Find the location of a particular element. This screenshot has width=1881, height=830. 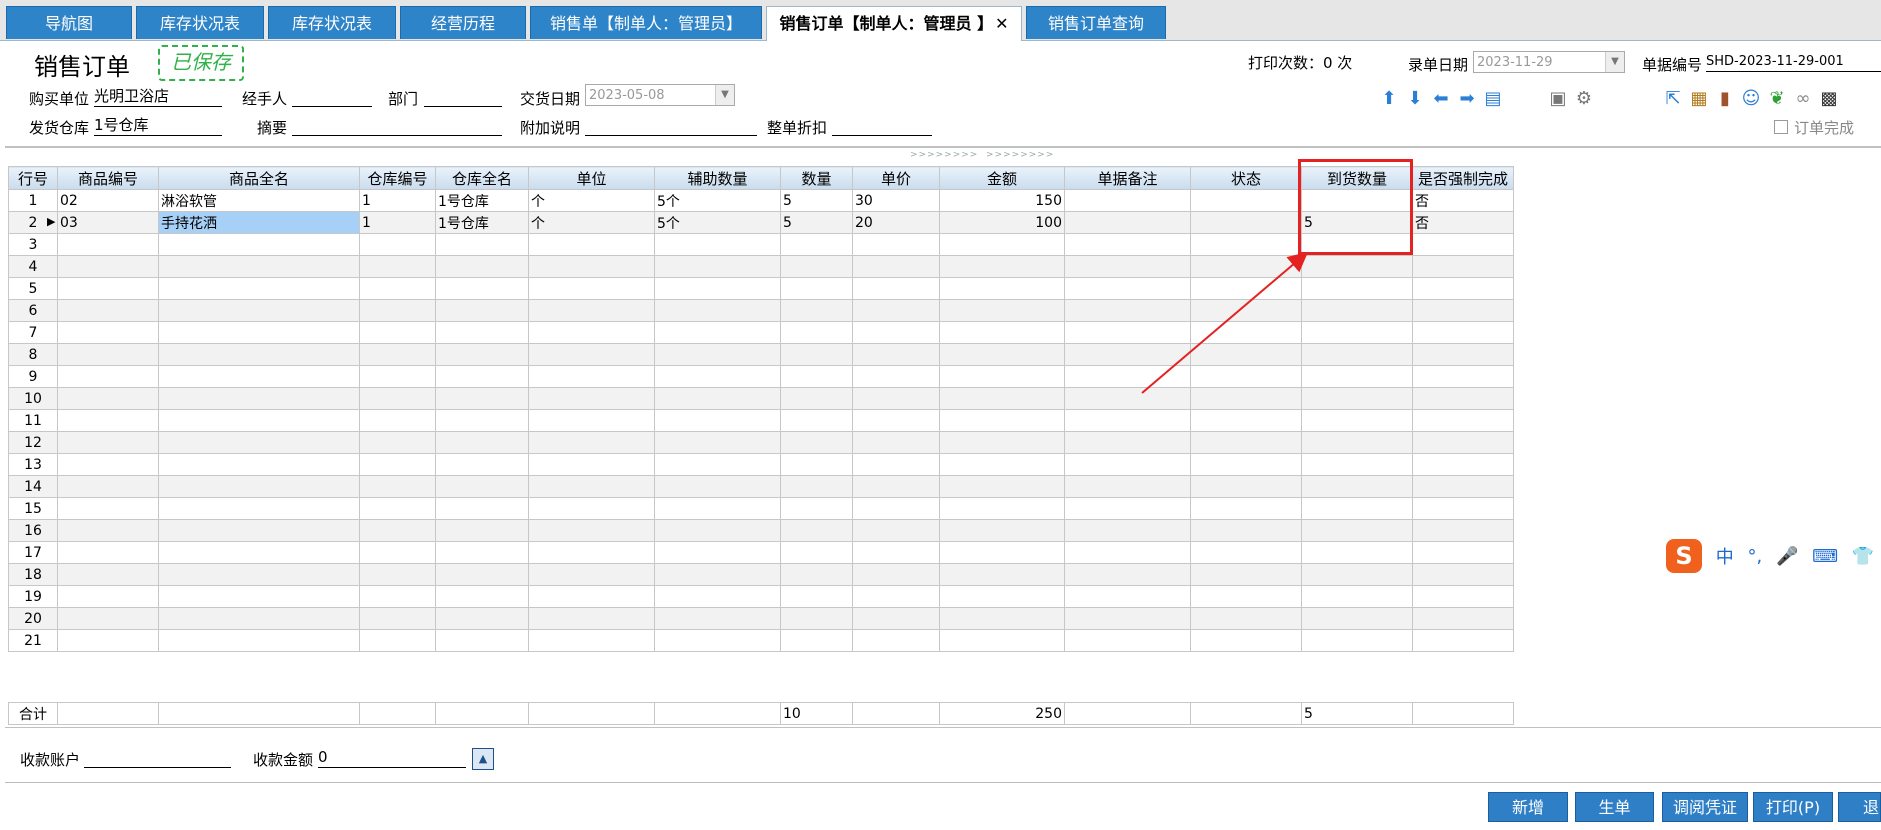

table-row: 16 is located at coordinates (761, 530).